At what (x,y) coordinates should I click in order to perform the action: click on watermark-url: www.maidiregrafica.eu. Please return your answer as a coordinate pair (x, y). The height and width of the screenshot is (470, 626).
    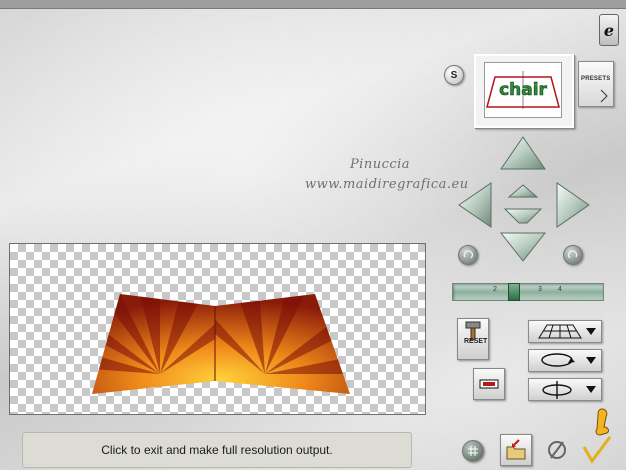
    Looking at the image, I should click on (387, 184).